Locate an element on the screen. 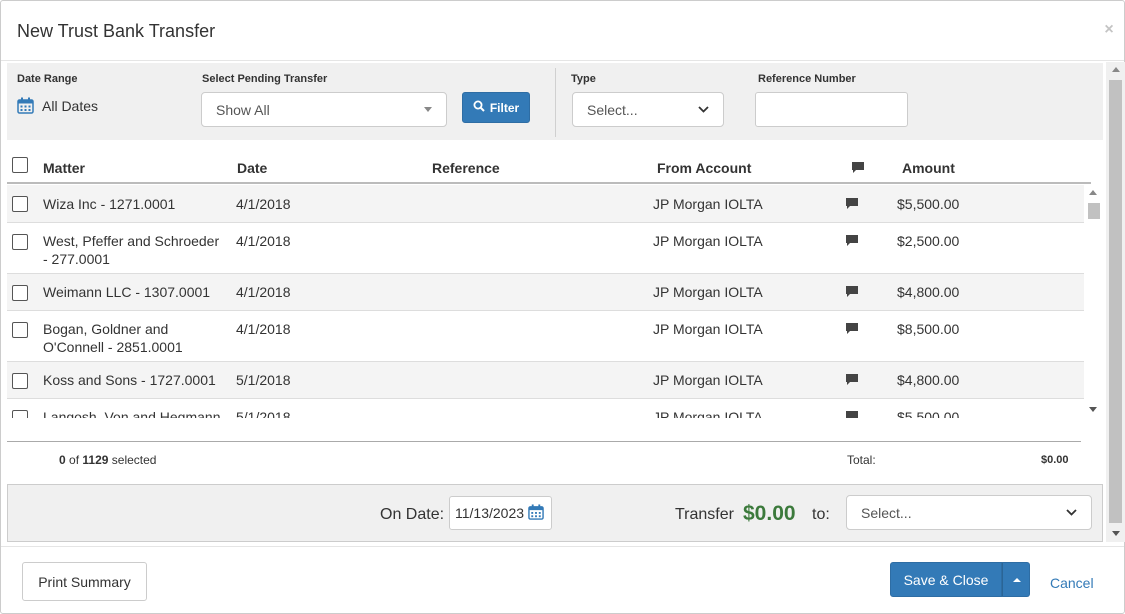 The height and width of the screenshot is (614, 1125). selection-count: 0 of 1129 selected is located at coordinates (107, 460).